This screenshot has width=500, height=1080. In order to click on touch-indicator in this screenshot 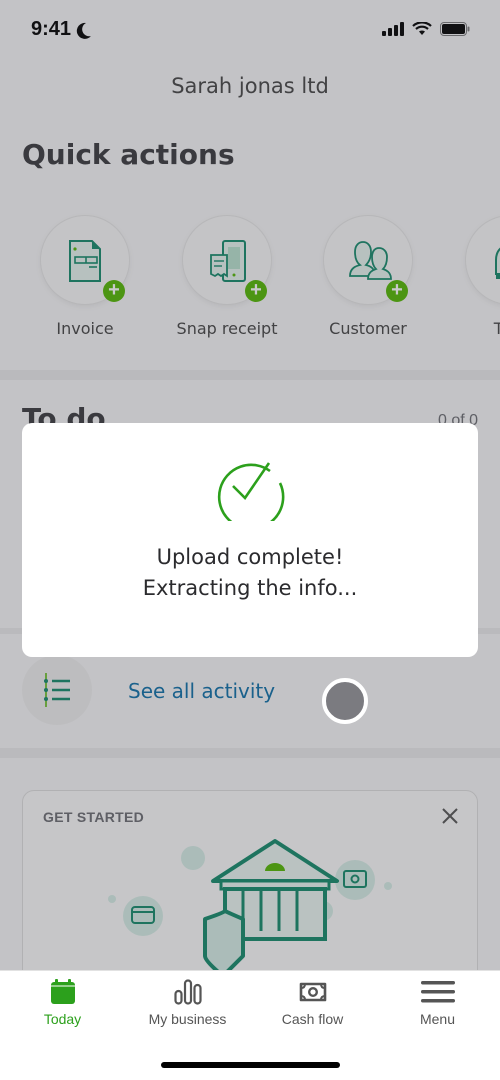, I will do `click(345, 701)`.